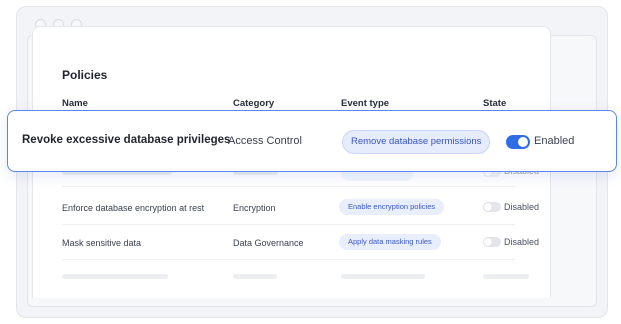 This screenshot has width=621, height=324. What do you see at coordinates (85, 75) in the screenshot?
I see `panel-title: Policies` at bounding box center [85, 75].